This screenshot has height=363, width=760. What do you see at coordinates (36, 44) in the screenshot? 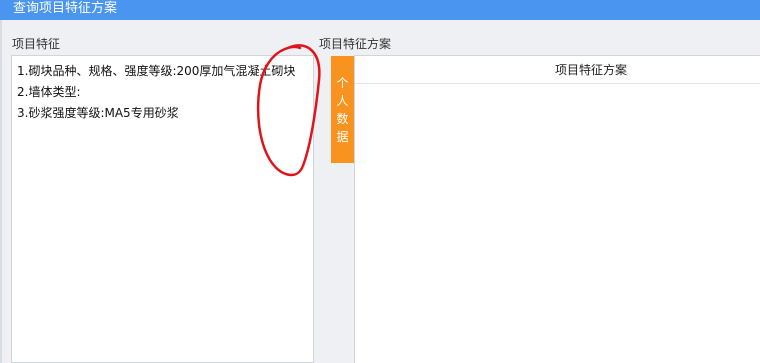
I see `feature-label: 项目特征` at bounding box center [36, 44].